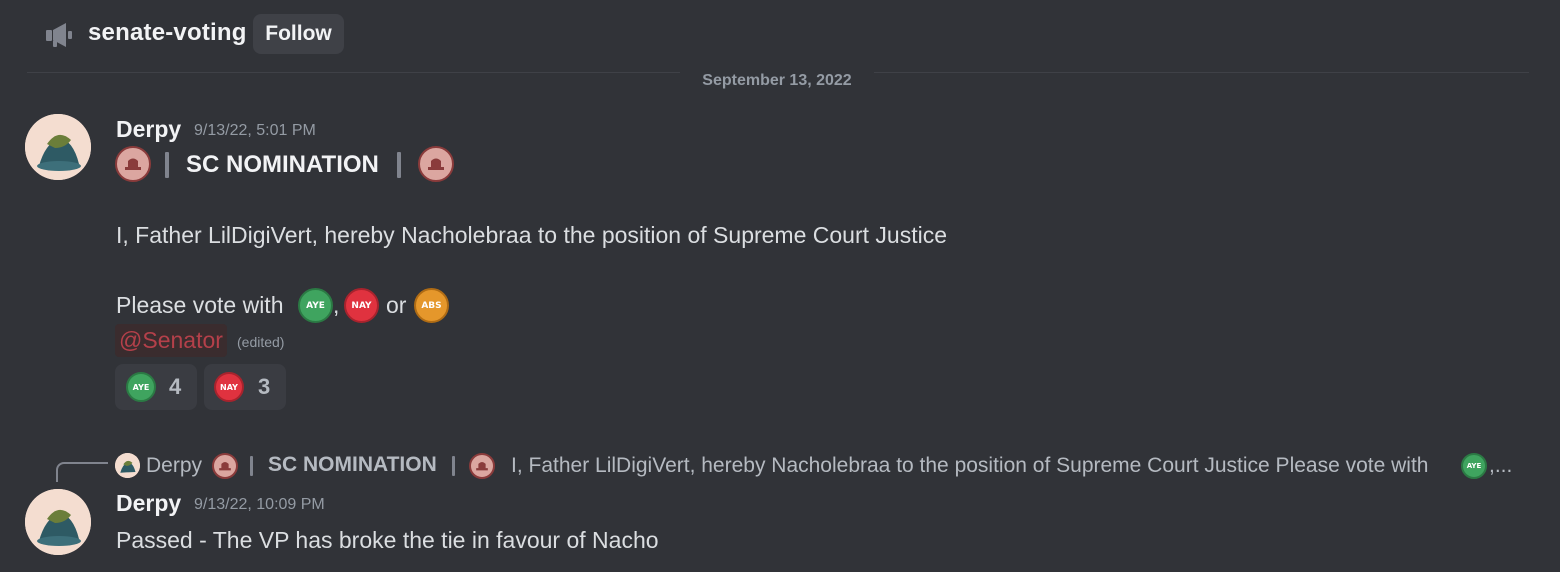 The height and width of the screenshot is (572, 1560). I want to click on reply-author: Derpy, so click(174, 466).